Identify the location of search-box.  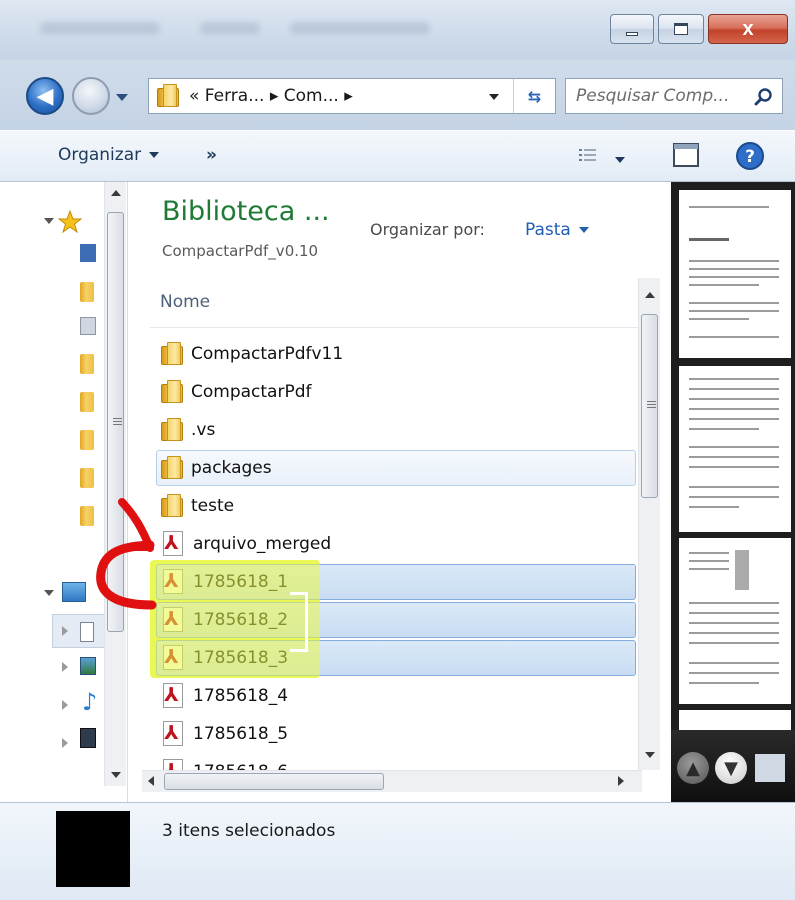
(674, 96).